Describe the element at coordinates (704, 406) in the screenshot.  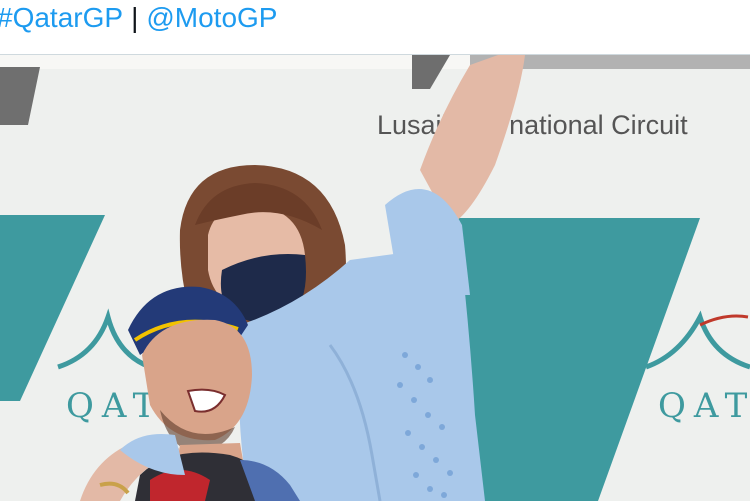
I see `qatar-logo-right-text: QATAR` at that location.